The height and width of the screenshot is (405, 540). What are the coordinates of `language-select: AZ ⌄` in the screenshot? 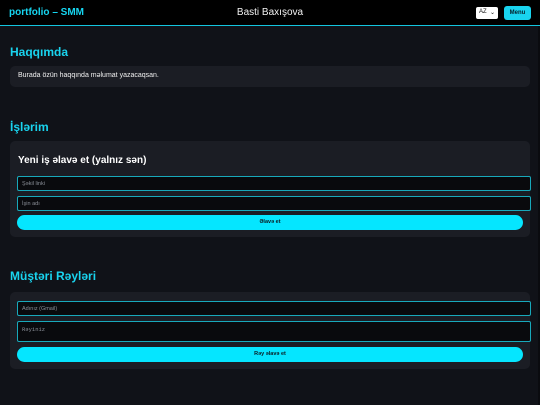 It's located at (487, 13).